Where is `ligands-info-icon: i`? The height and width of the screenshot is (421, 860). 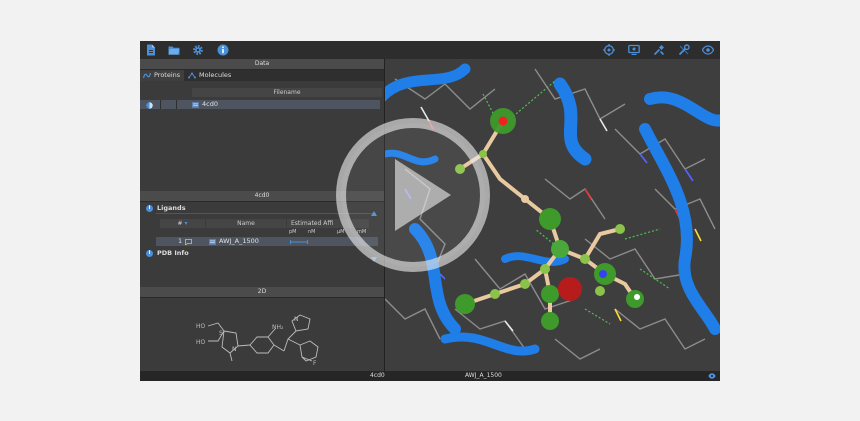 ligands-info-icon: i is located at coordinates (149, 208).